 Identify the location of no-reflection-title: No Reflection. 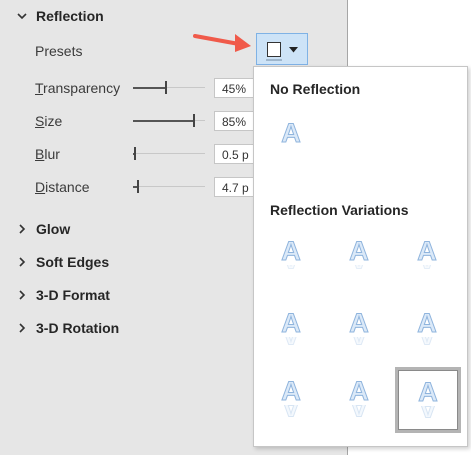
(315, 89).